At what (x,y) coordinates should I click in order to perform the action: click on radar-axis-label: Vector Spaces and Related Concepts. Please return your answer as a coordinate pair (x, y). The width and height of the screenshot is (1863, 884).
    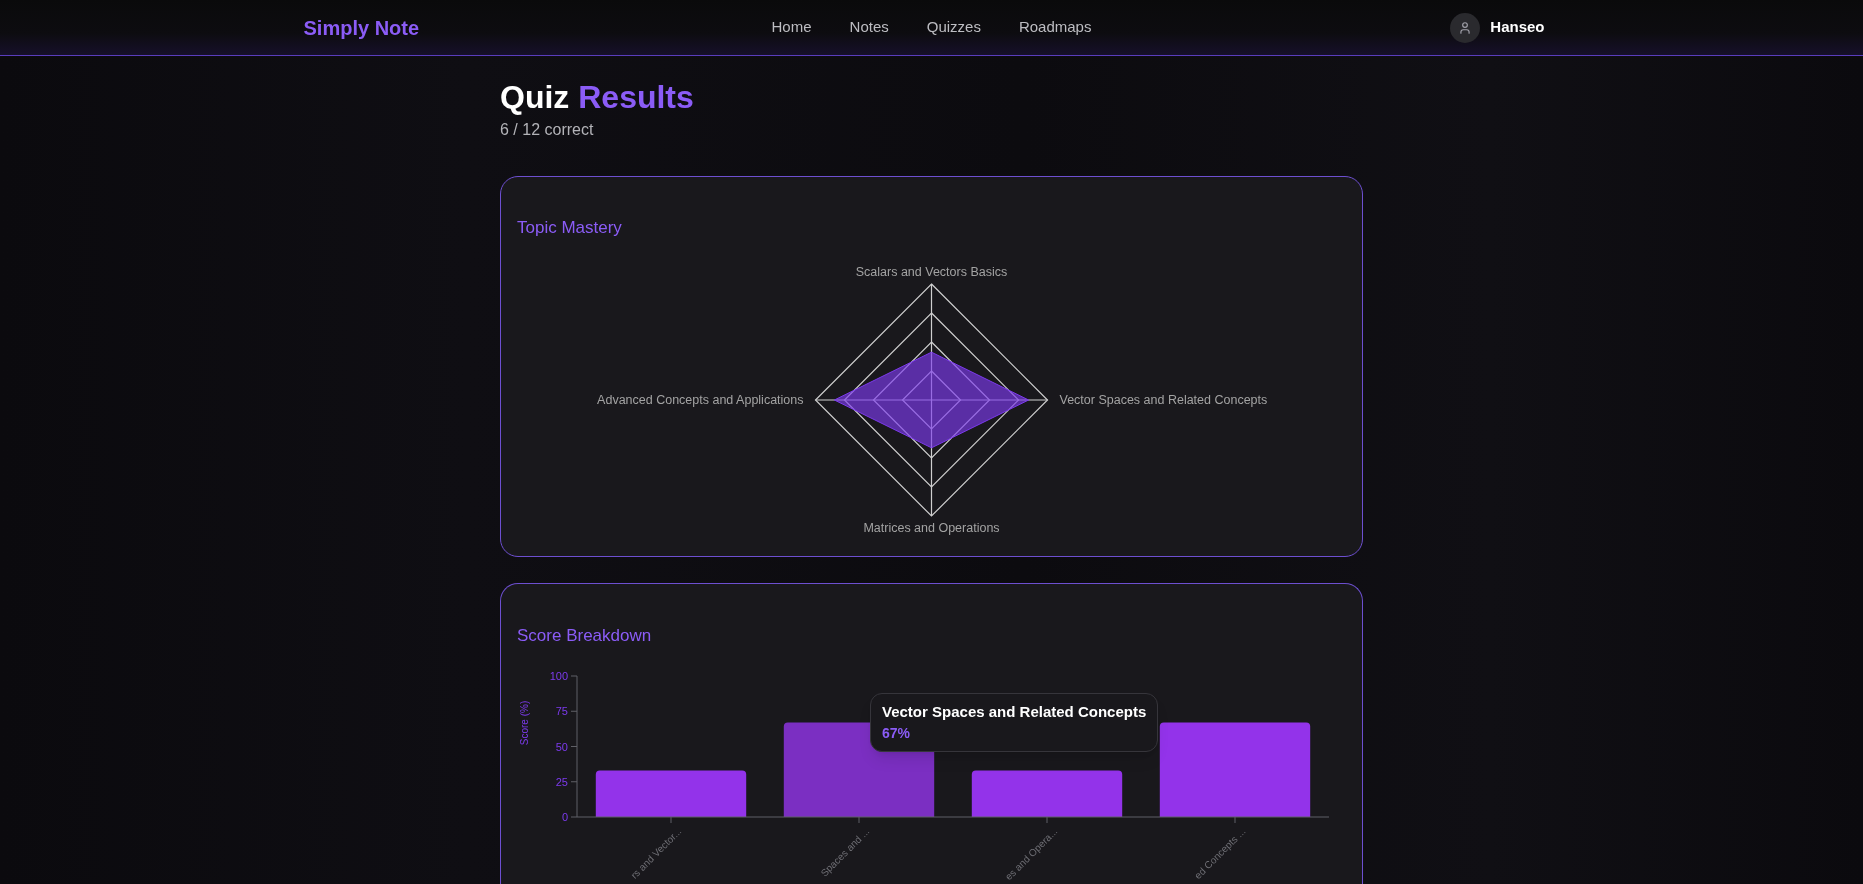
    Looking at the image, I should click on (1163, 400).